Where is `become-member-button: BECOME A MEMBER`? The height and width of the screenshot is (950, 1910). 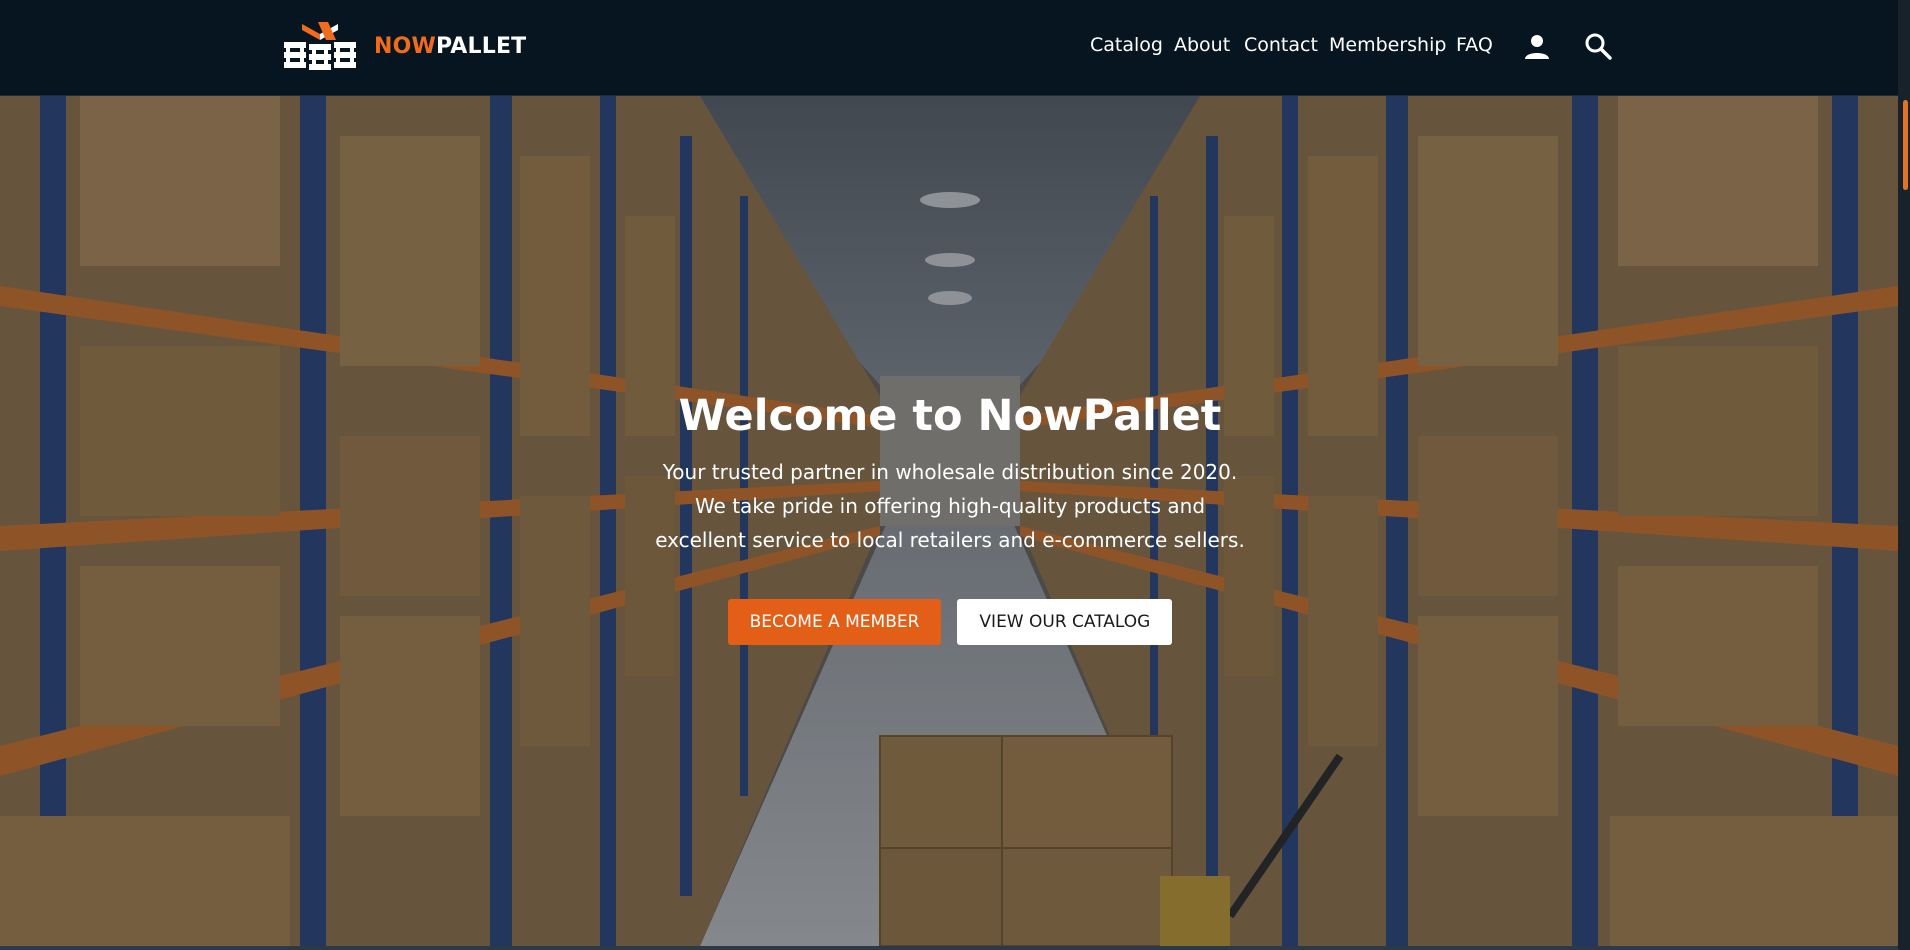
become-member-button: BECOME A MEMBER is located at coordinates (834, 622).